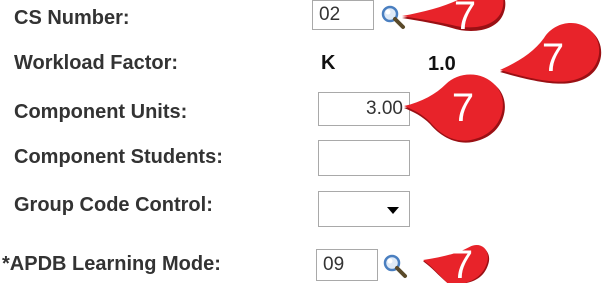 This screenshot has height=287, width=602. What do you see at coordinates (328, 63) in the screenshot?
I see `workload-factor-code: K` at bounding box center [328, 63].